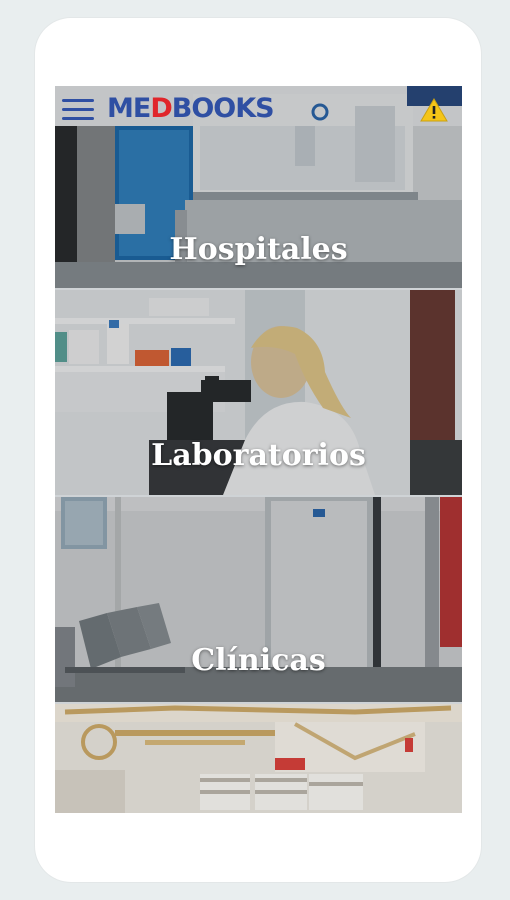 The height and width of the screenshot is (900, 510). I want to click on logo-heart-mark: D, so click(161, 108).